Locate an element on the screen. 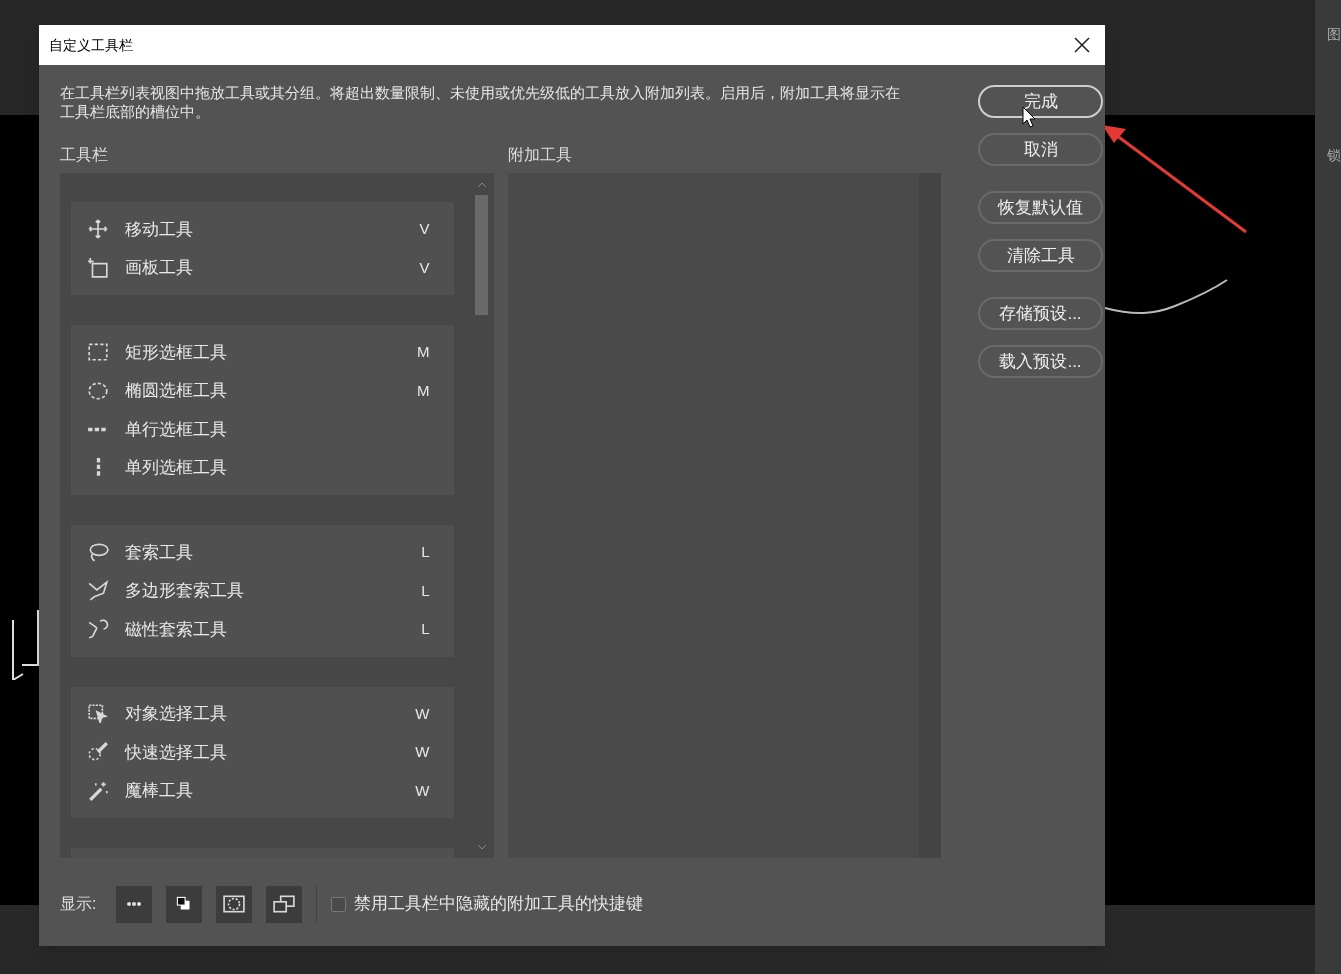 Image resolution: width=1341 pixels, height=974 pixels. dashed-row-icon is located at coordinates (98, 429).